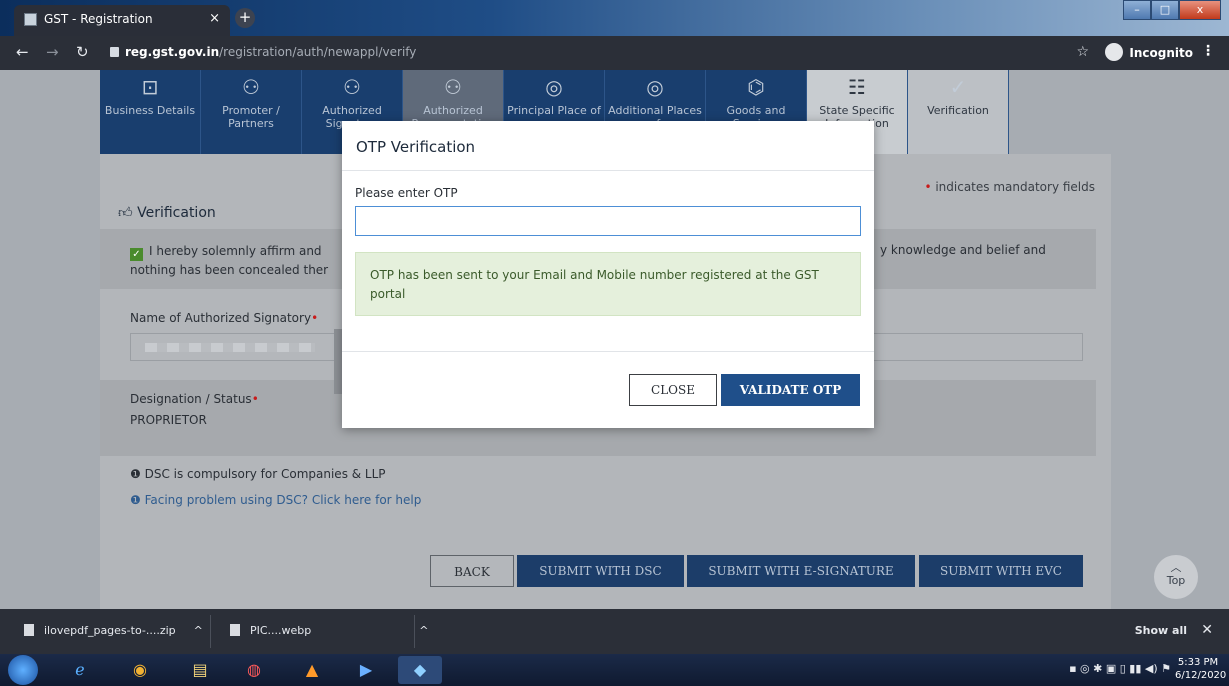 The image size is (1229, 686). I want to click on affirm-text: I hereby solemnly affirm and, so click(235, 251).